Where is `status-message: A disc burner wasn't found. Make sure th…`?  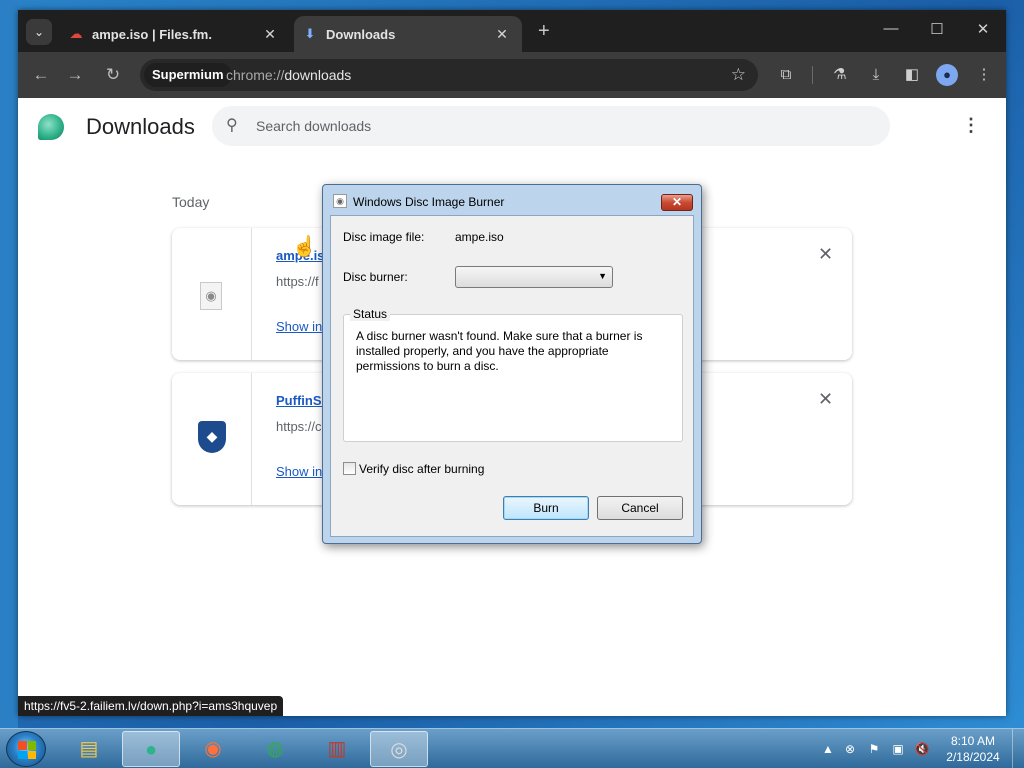 status-message: A disc burner wasn't found. Make sure th… is located at coordinates (499, 351).